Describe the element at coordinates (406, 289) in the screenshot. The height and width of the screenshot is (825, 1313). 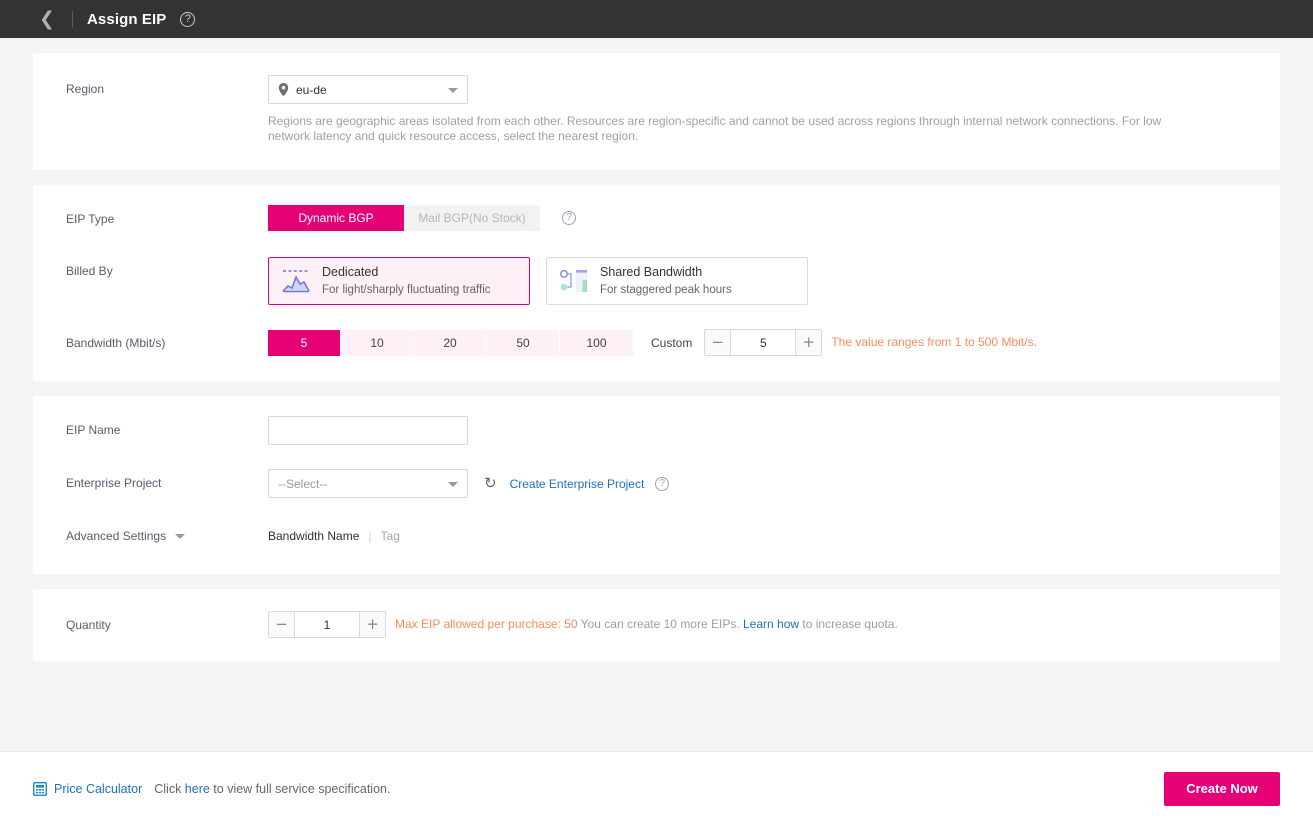
I see `billed-by-dedicated-subtitle: For light/sharply fluctuating traffic` at that location.